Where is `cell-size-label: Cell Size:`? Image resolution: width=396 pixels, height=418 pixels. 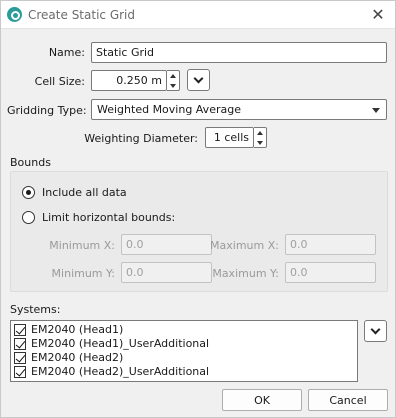 cell-size-label: Cell Size: is located at coordinates (59, 81).